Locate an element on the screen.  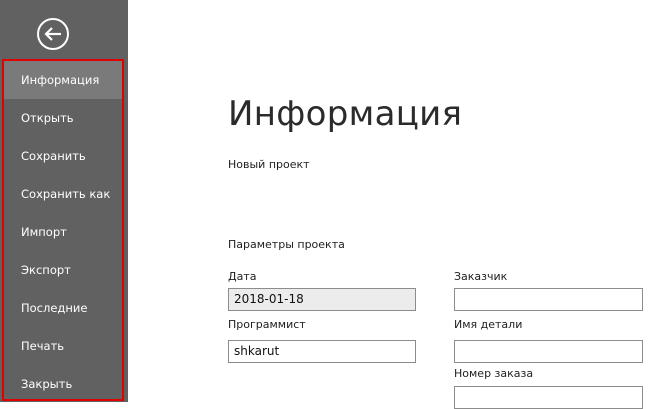
menu-item-save: Сохранить is located at coordinates (63, 156).